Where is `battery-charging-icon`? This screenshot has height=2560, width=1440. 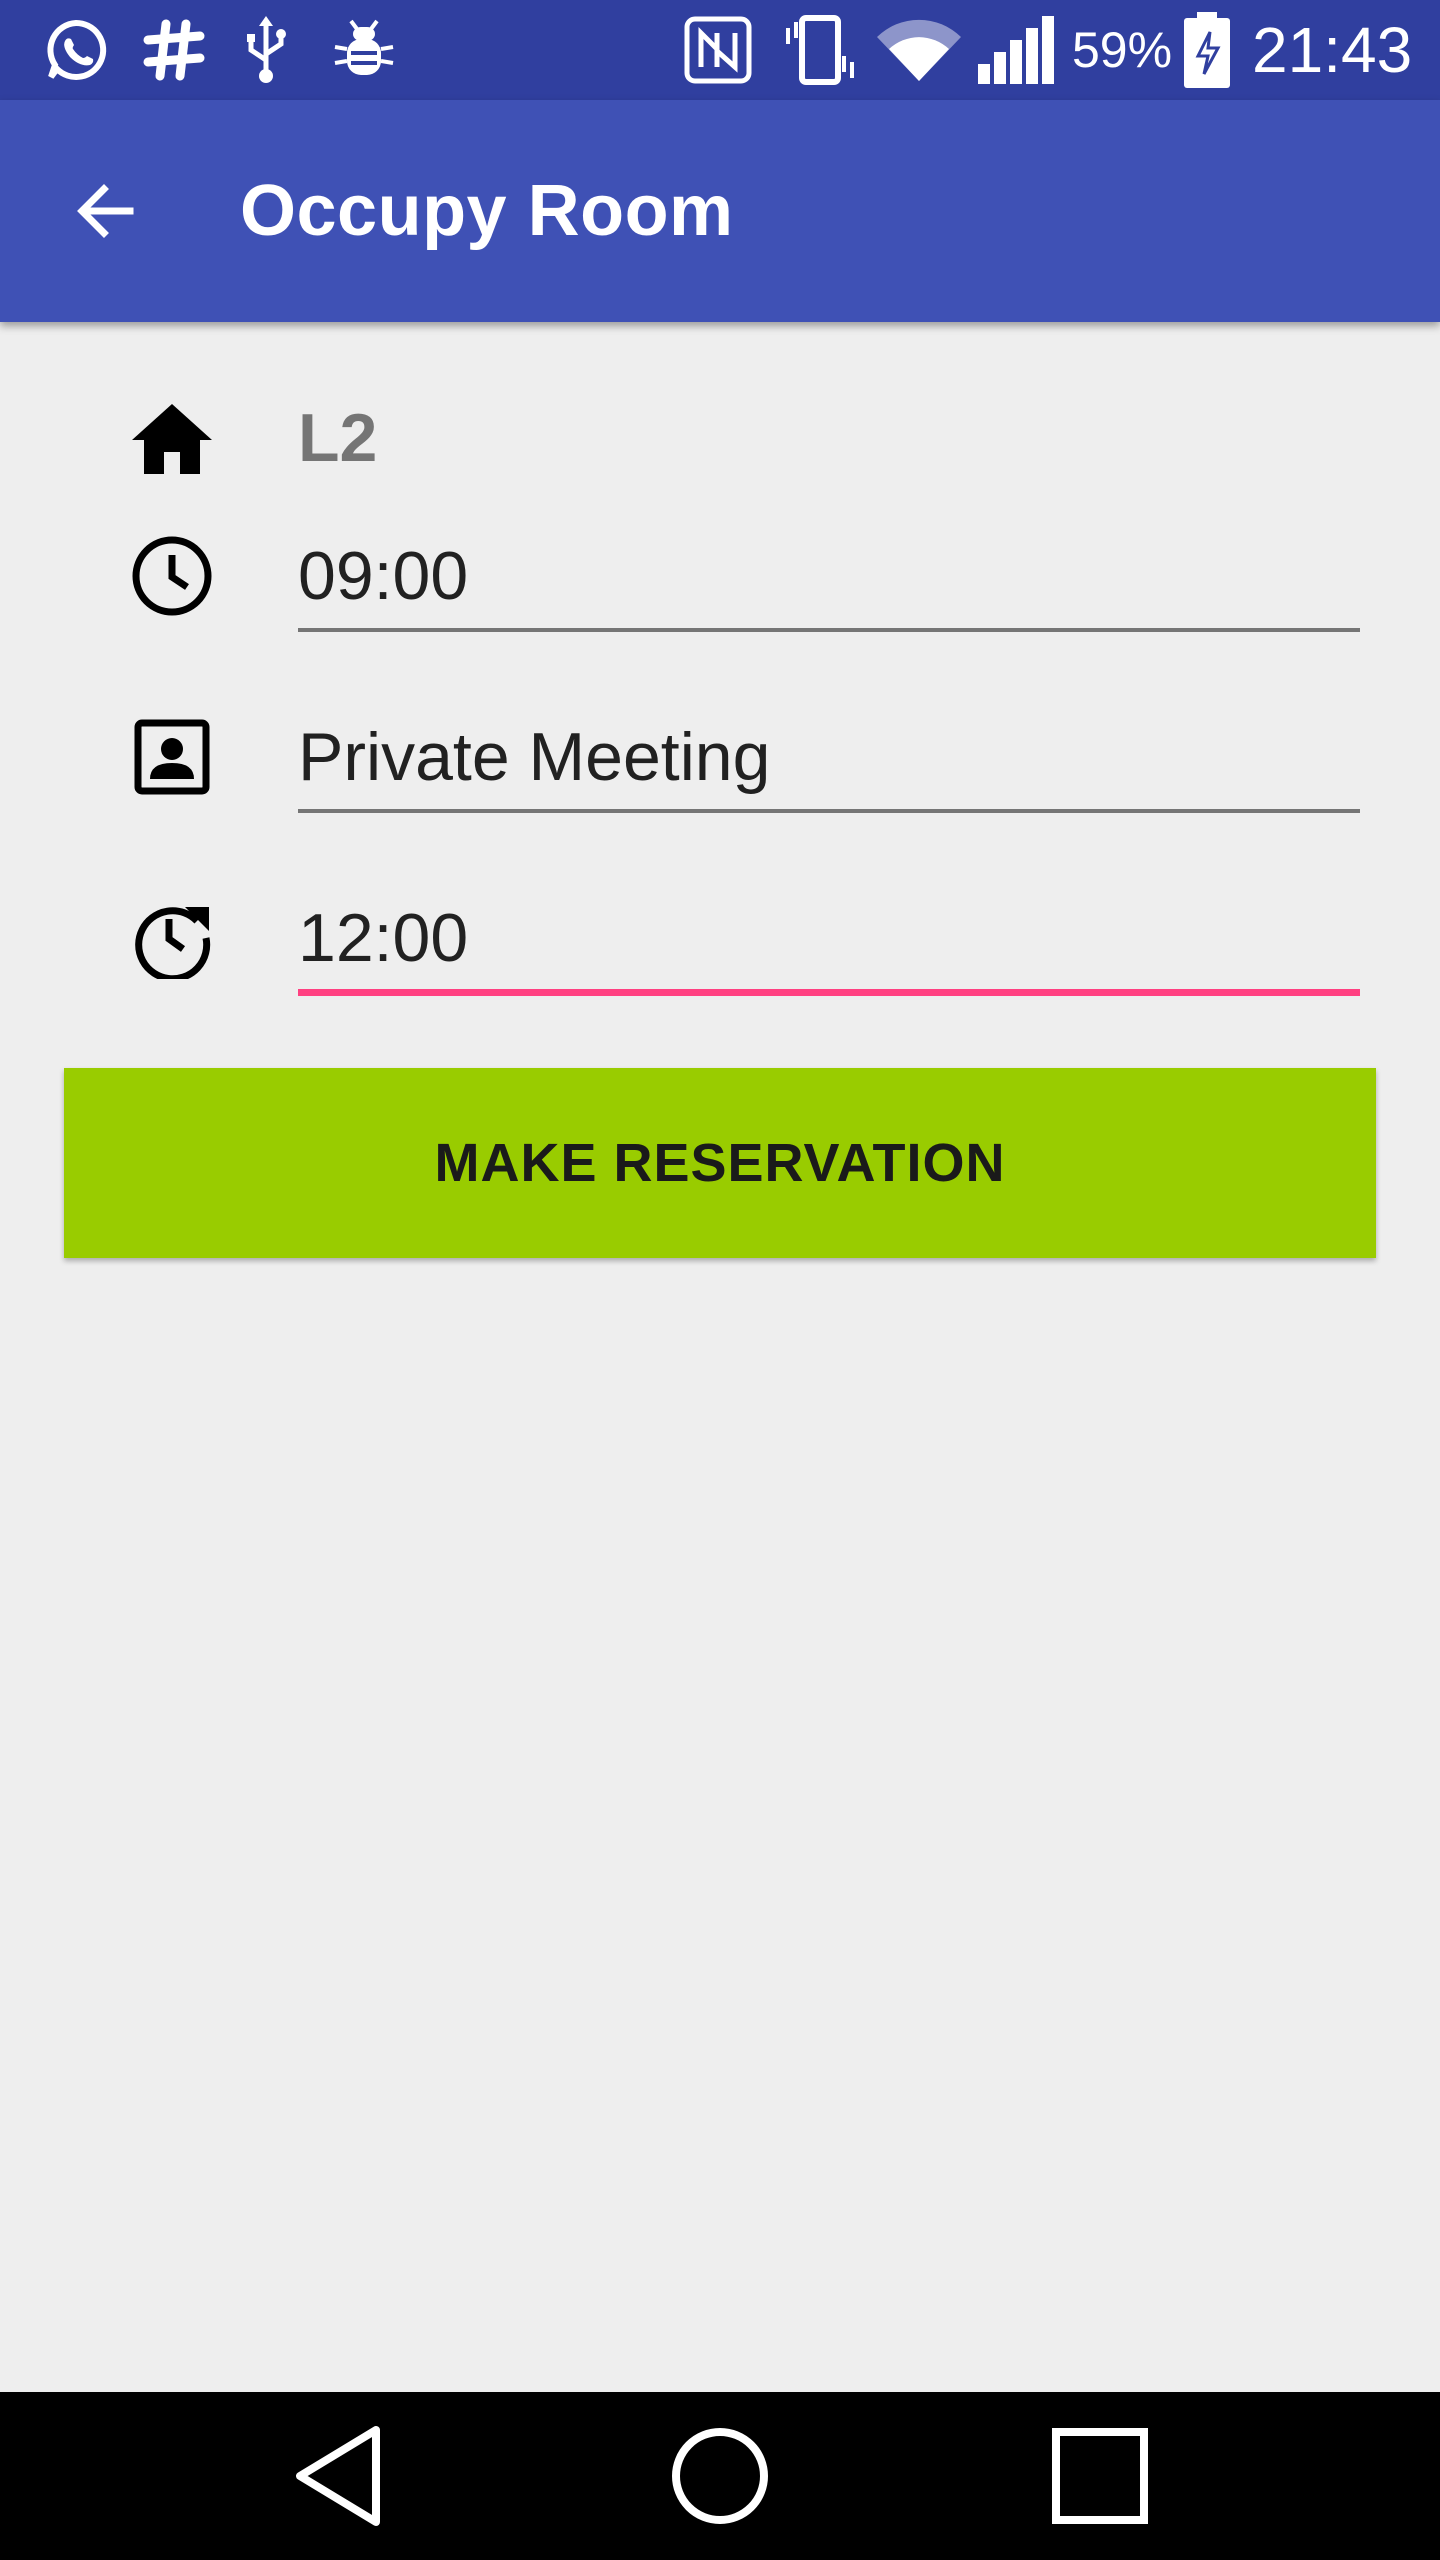
battery-charging-icon is located at coordinates (1207, 50).